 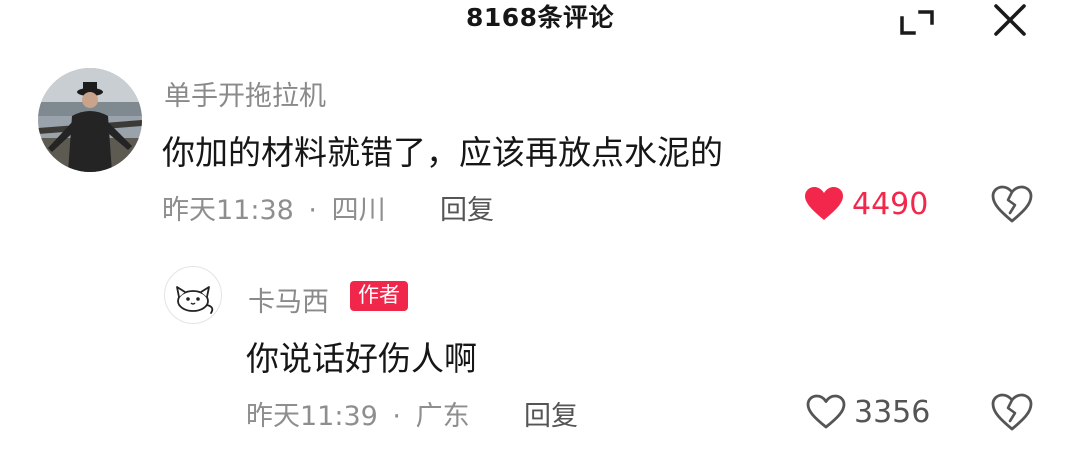 I want to click on expand-button, so click(x=917, y=21).